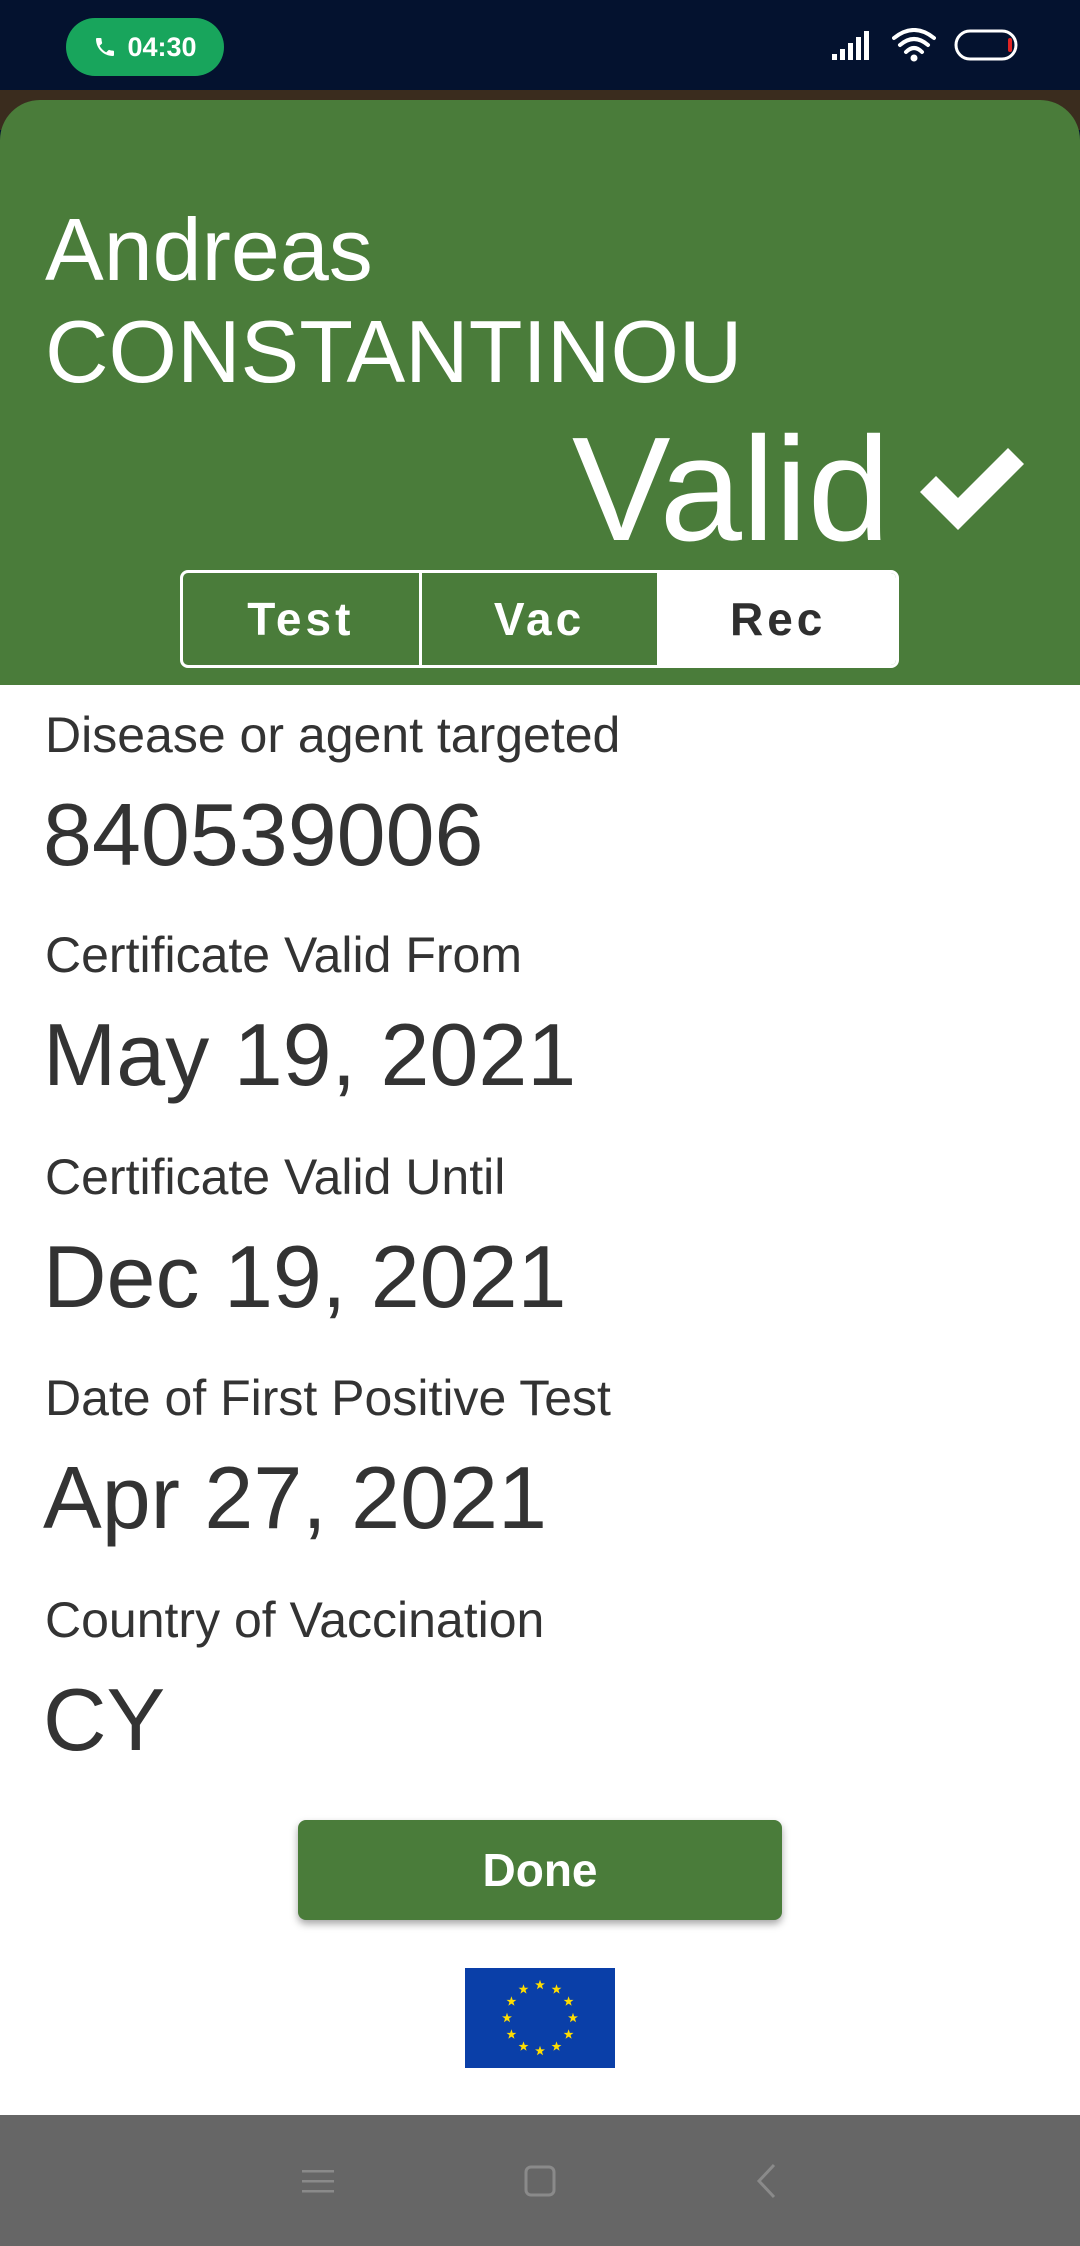 Image resolution: width=1080 pixels, height=2246 pixels. Describe the element at coordinates (295, 1620) in the screenshot. I see `country-label: Country of Vaccination` at that location.